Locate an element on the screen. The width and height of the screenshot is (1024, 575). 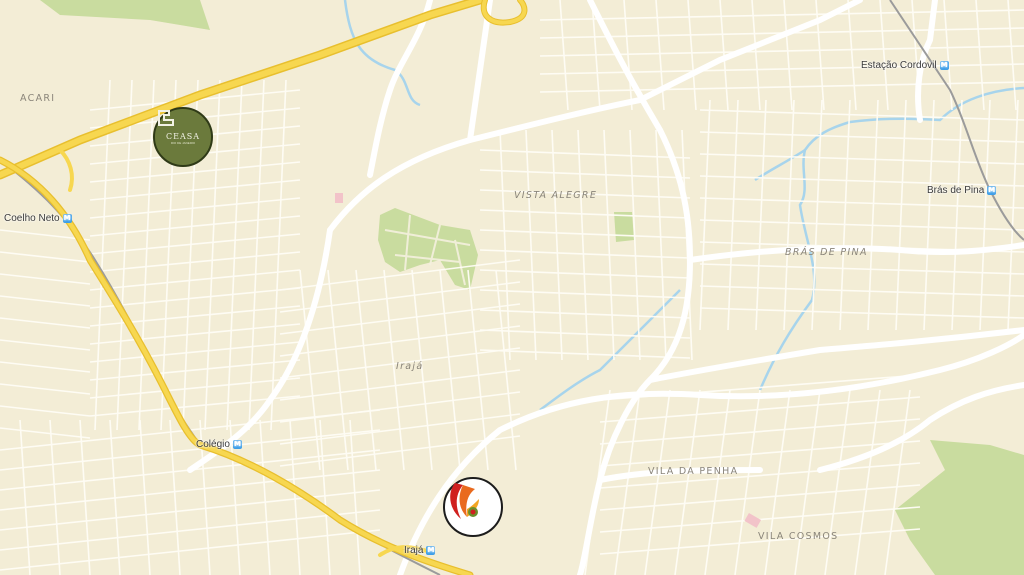
station-iraja: Irajá M is located at coordinates (420, 550).